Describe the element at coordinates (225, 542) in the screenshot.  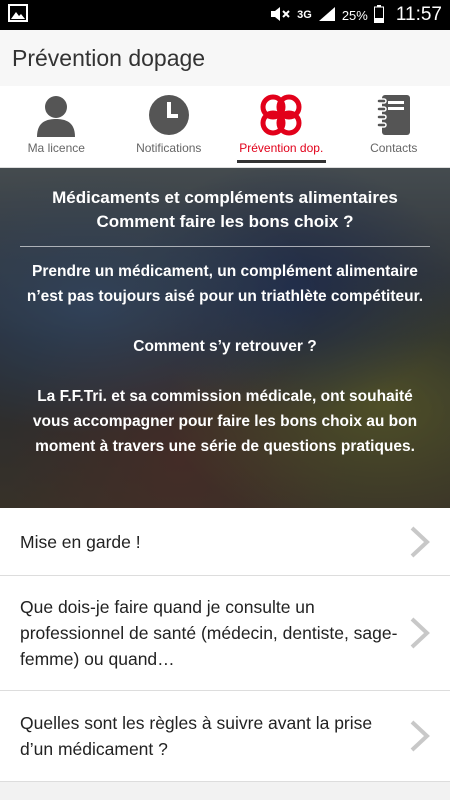
I see `list-item: Mise en garde !` at that location.